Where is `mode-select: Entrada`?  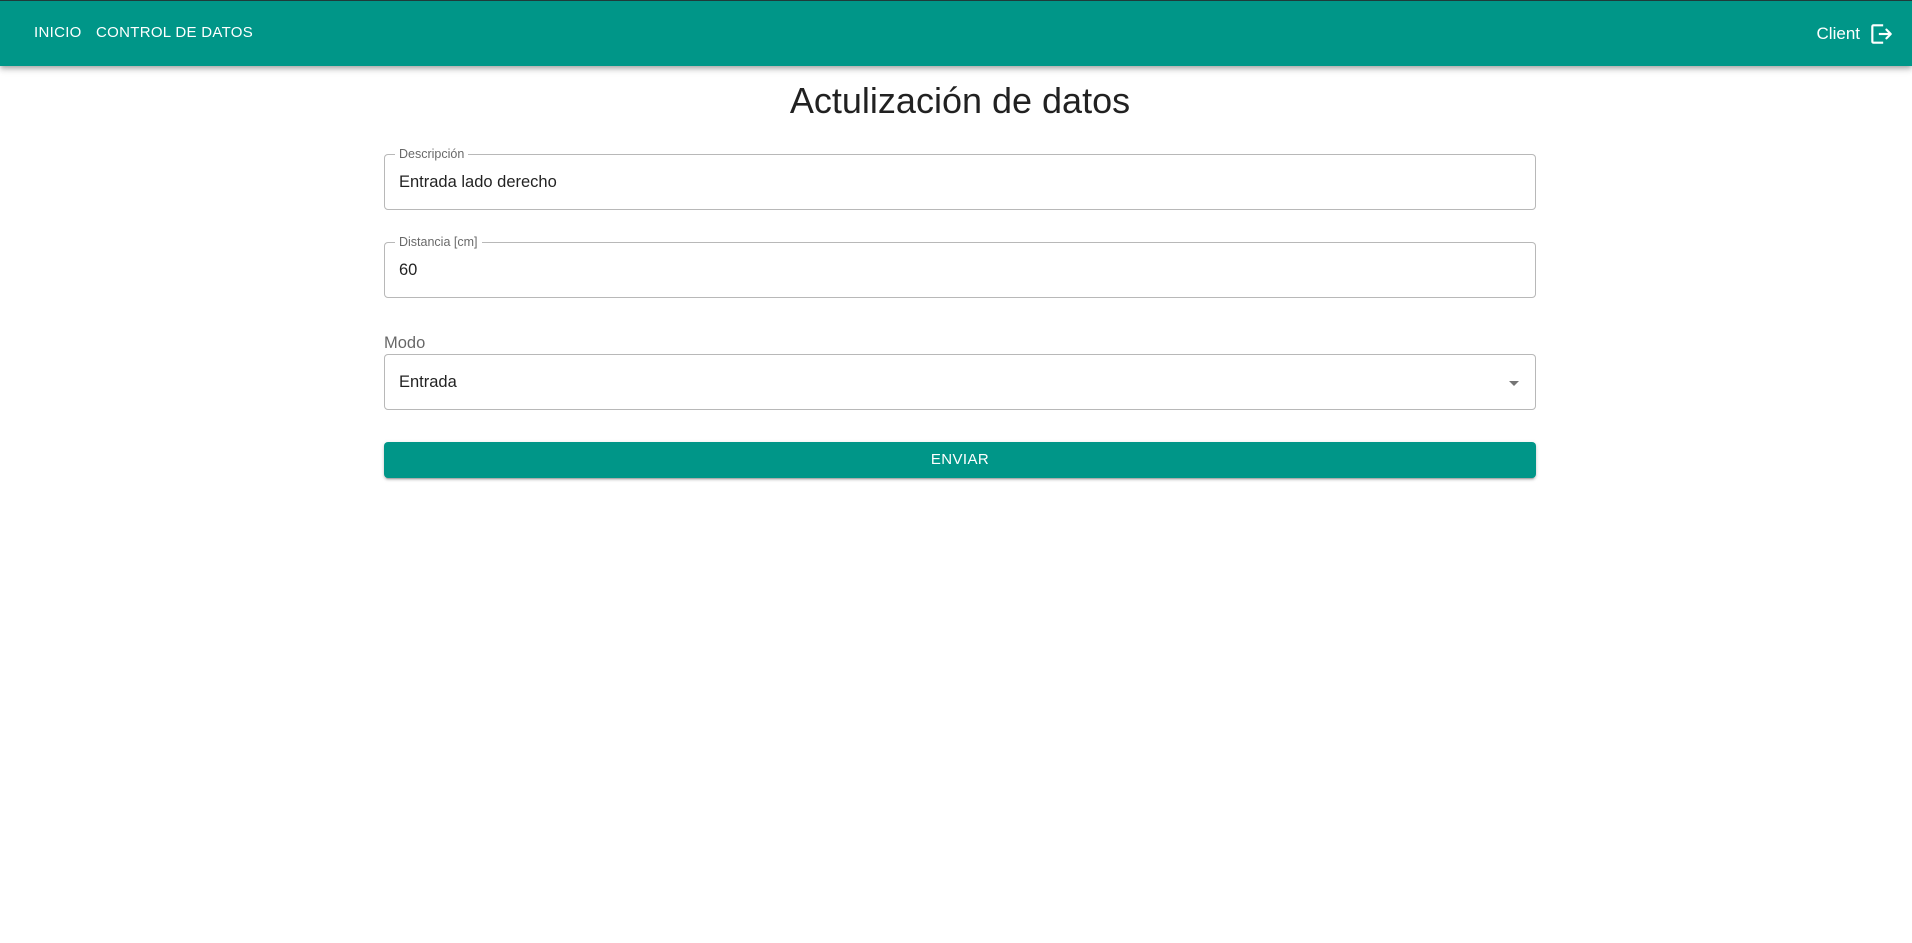
mode-select: Entrada is located at coordinates (960, 382).